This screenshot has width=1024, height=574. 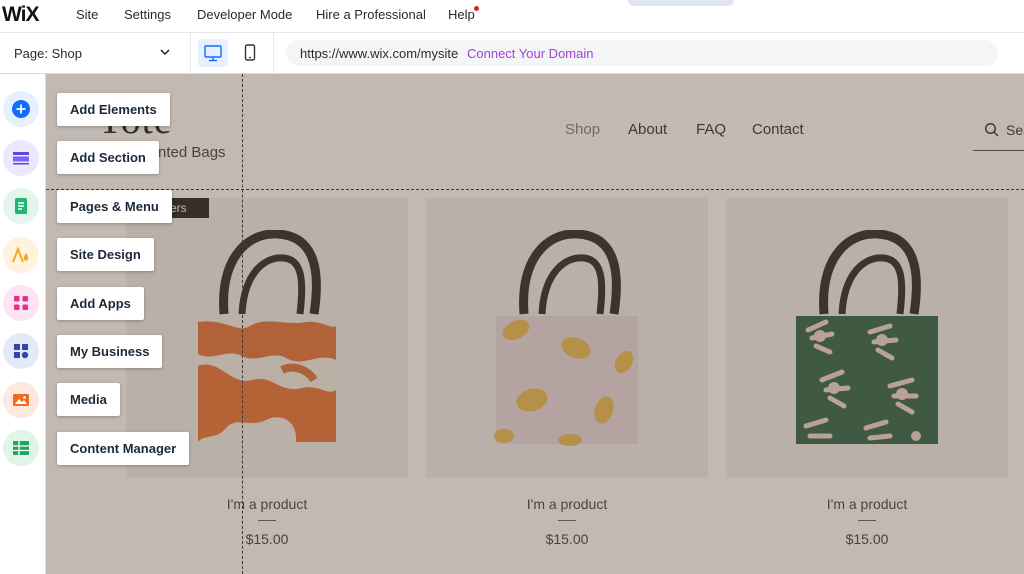 I want to click on menu-settings: Settings, so click(x=147, y=14).